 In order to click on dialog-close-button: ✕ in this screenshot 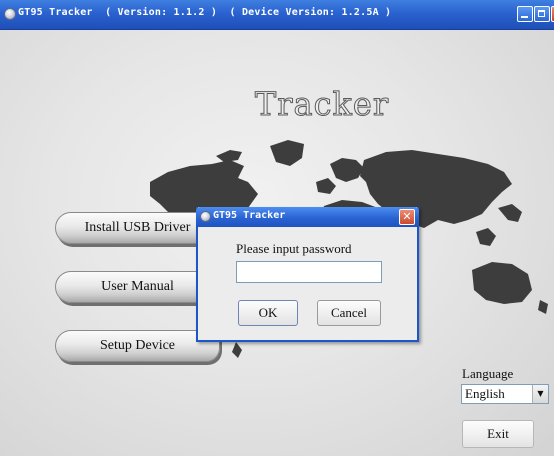, I will do `click(407, 217)`.